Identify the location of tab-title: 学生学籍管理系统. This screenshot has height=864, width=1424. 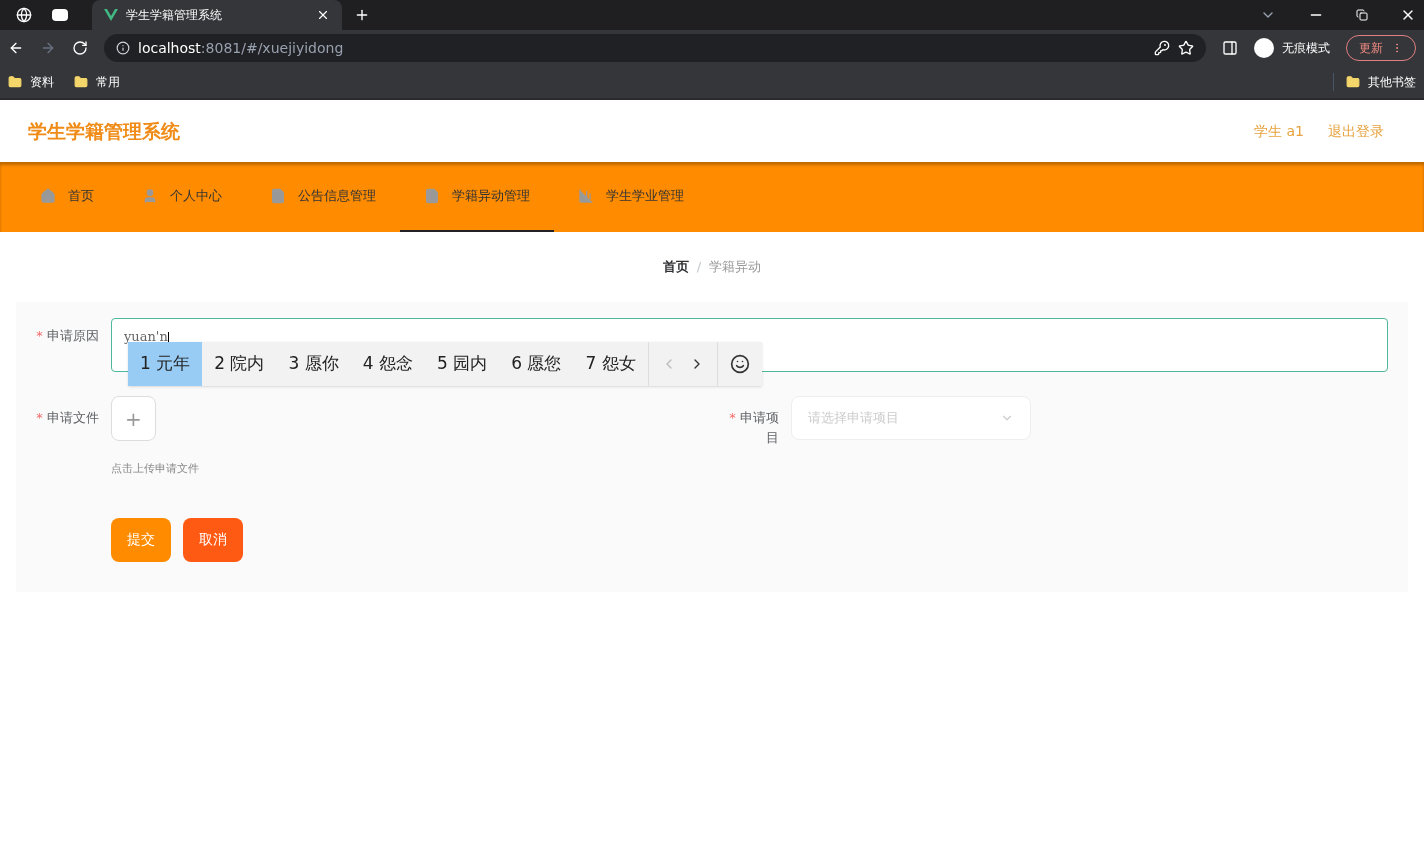
(174, 15).